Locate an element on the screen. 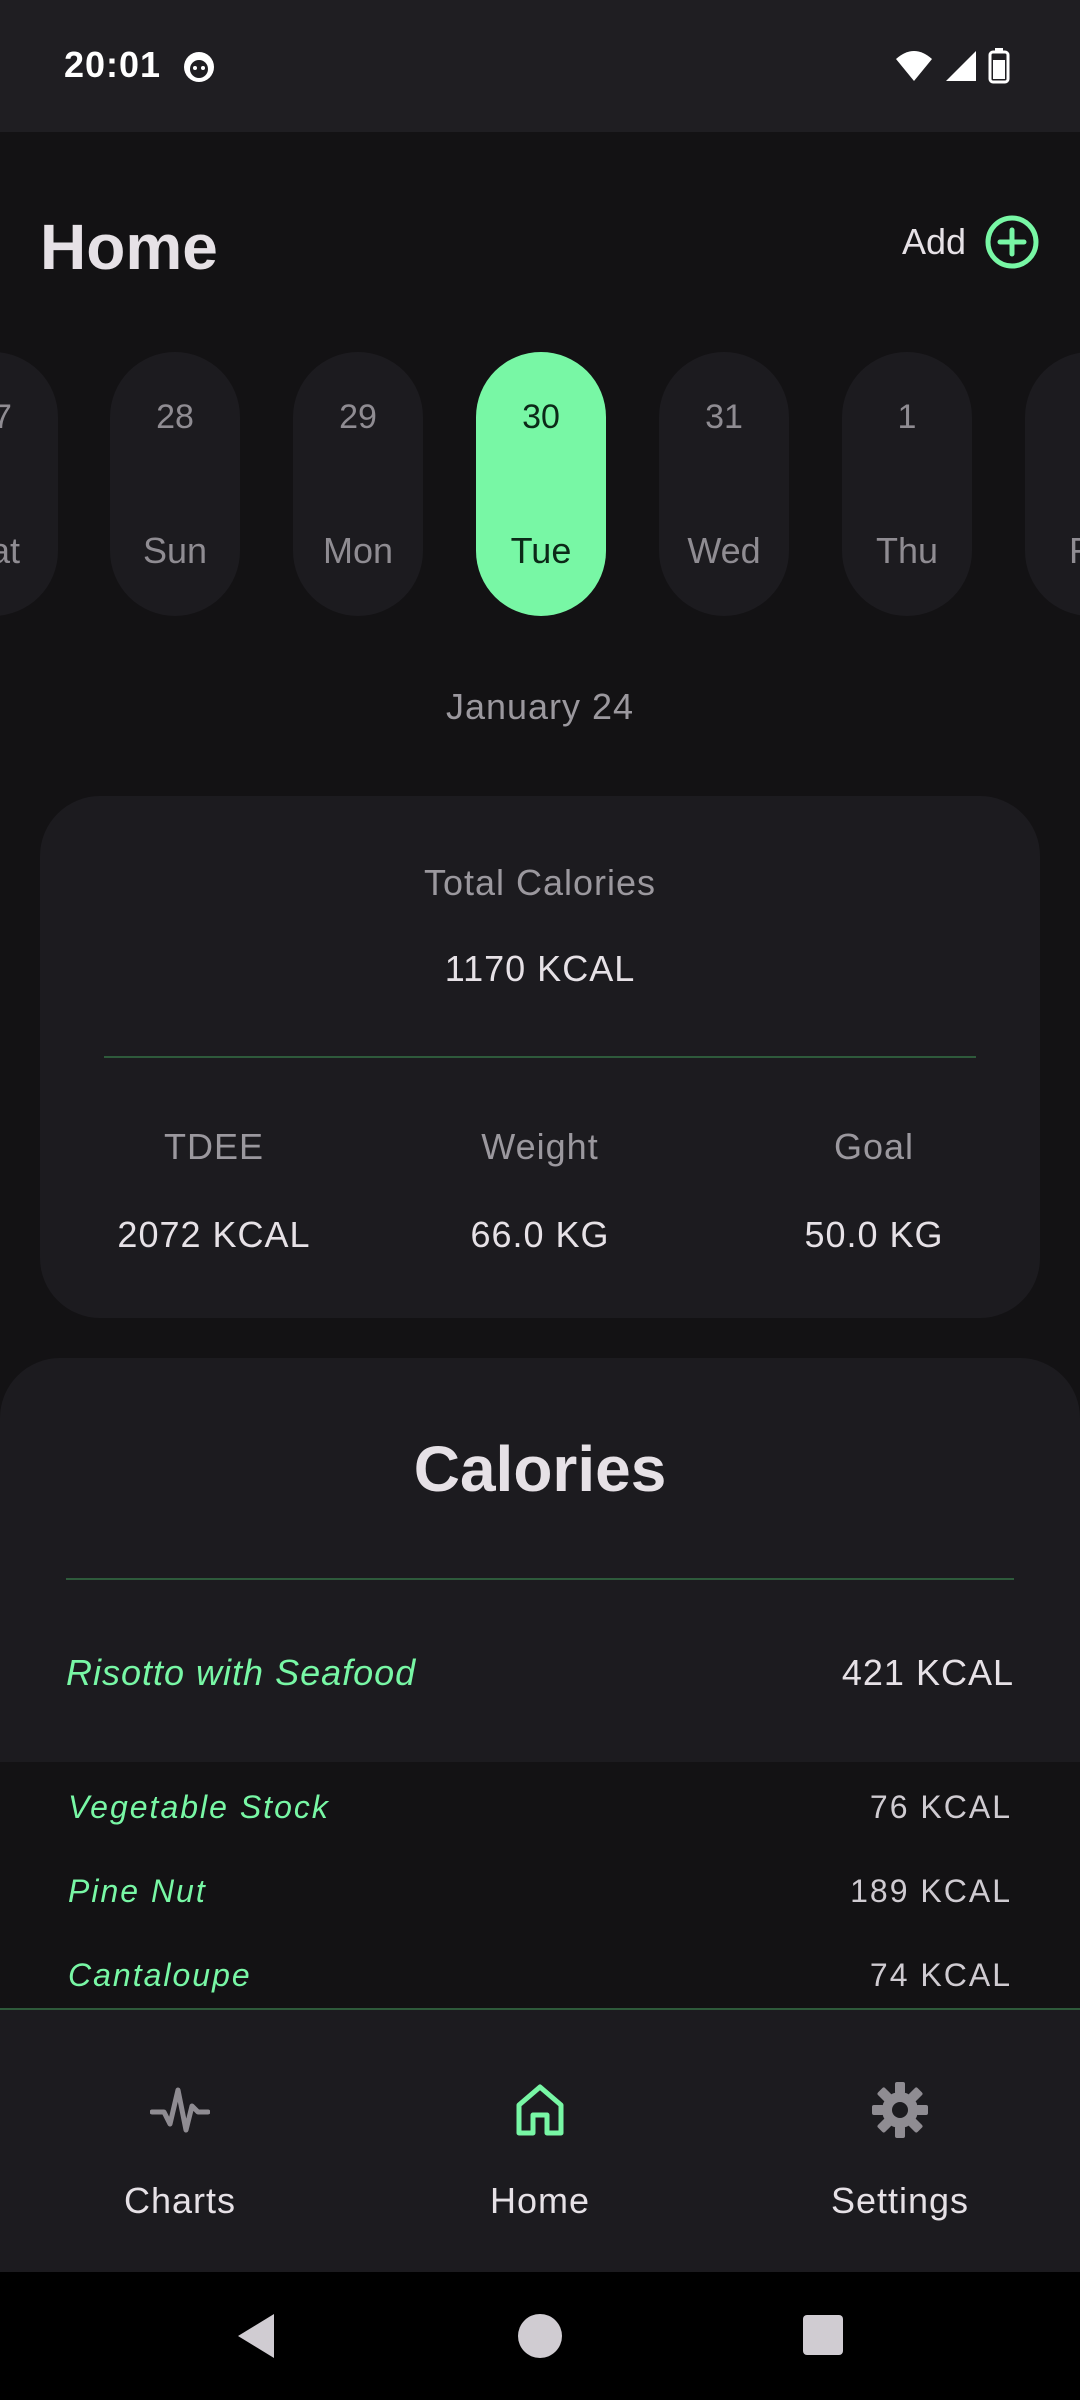 The width and height of the screenshot is (1080, 2400). stat-label: TDEE is located at coordinates (213, 1146).